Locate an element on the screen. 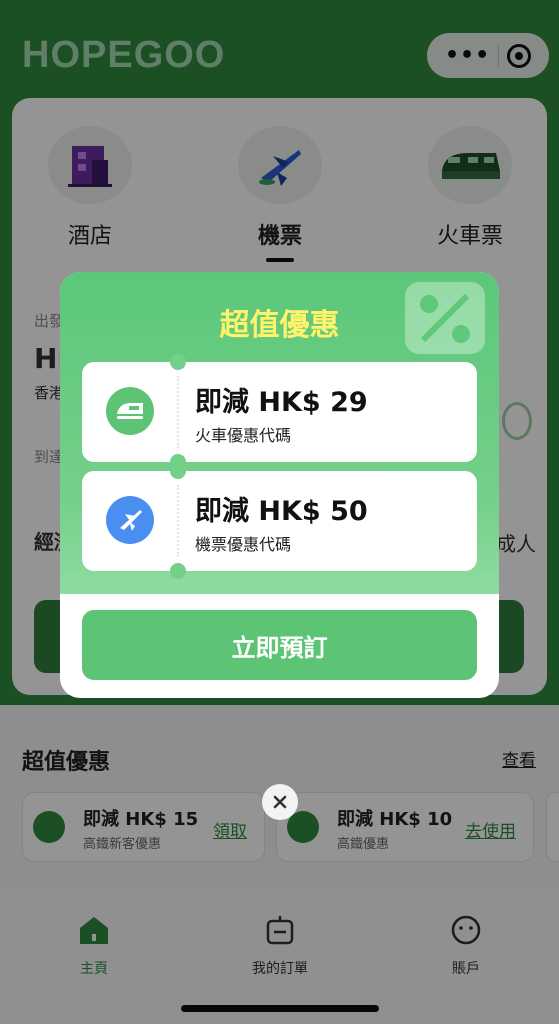  coupon-train: 即減 HK$ 29 火車優惠代碼 is located at coordinates (279, 412).